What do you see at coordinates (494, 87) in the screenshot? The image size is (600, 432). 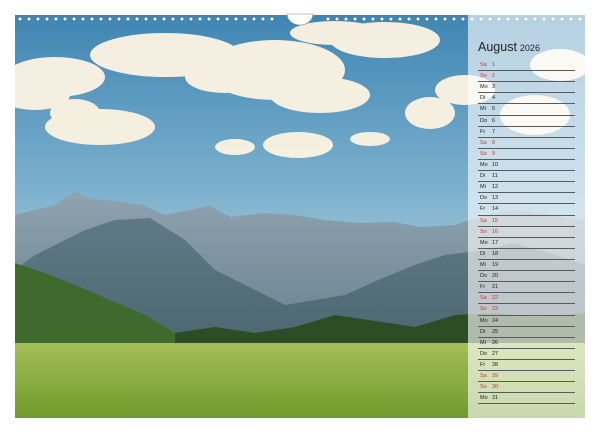 I see `day-number: 3` at bounding box center [494, 87].